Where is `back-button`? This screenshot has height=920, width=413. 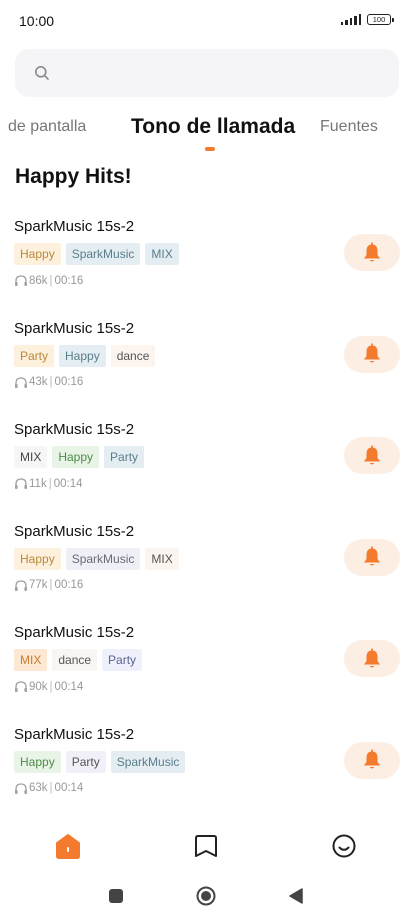 back-button is located at coordinates (296, 896).